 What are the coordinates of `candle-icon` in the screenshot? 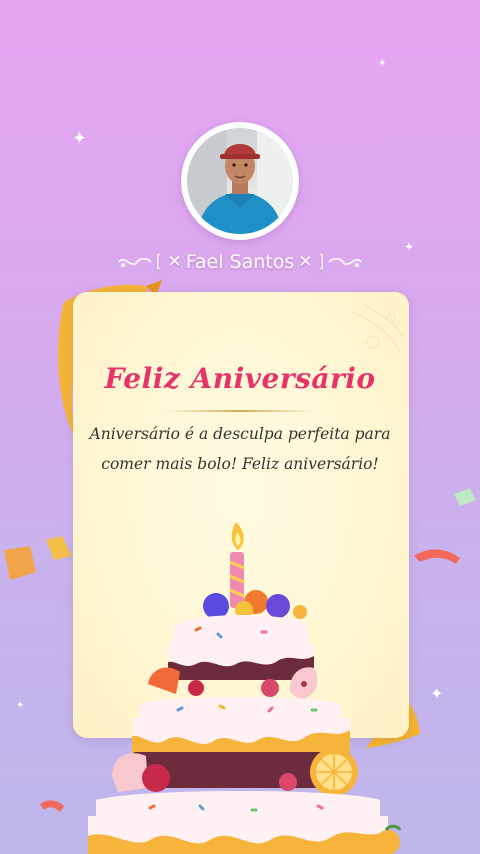 It's located at (237, 565).